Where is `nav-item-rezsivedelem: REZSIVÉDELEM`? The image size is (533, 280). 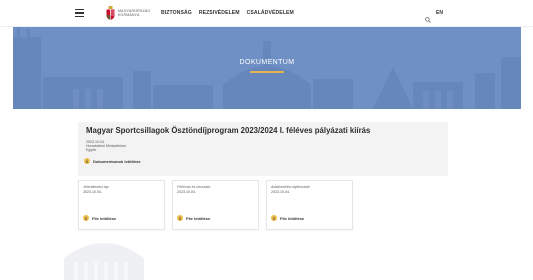 nav-item-rezsivedelem: REZSIVÉDELEM is located at coordinates (219, 13).